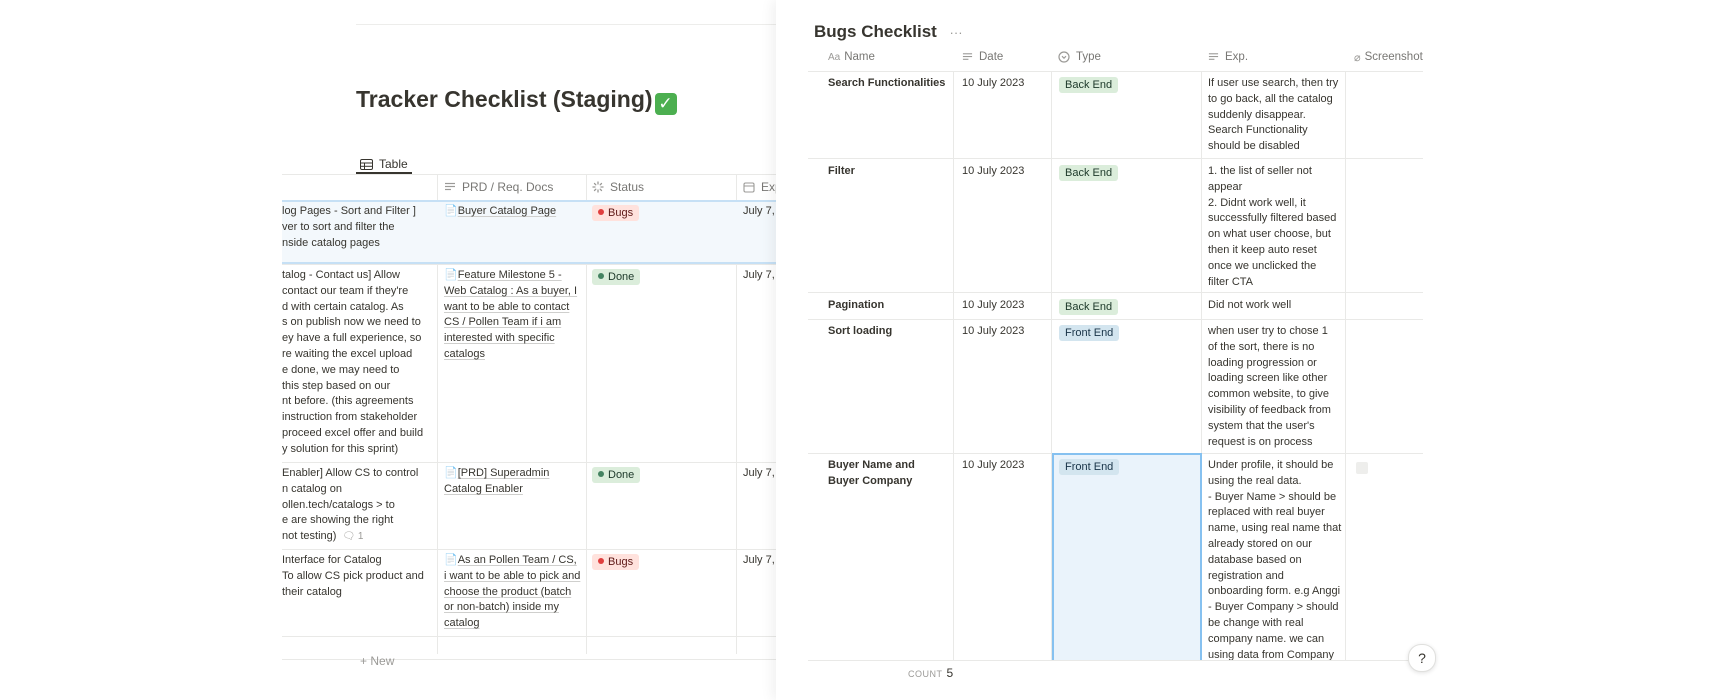 The height and width of the screenshot is (700, 1727). I want to click on column-header-prd: PRD / Req. Docs, so click(498, 187).